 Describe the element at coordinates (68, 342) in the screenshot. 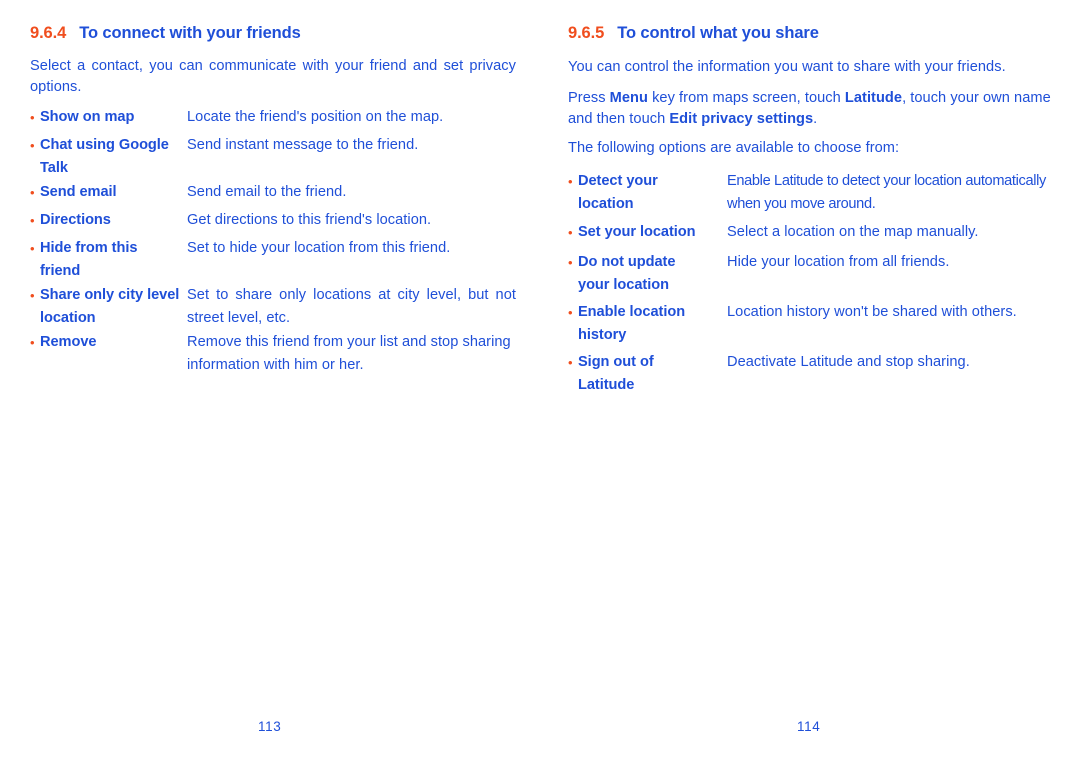

I see `list-item-term: Remove` at that location.